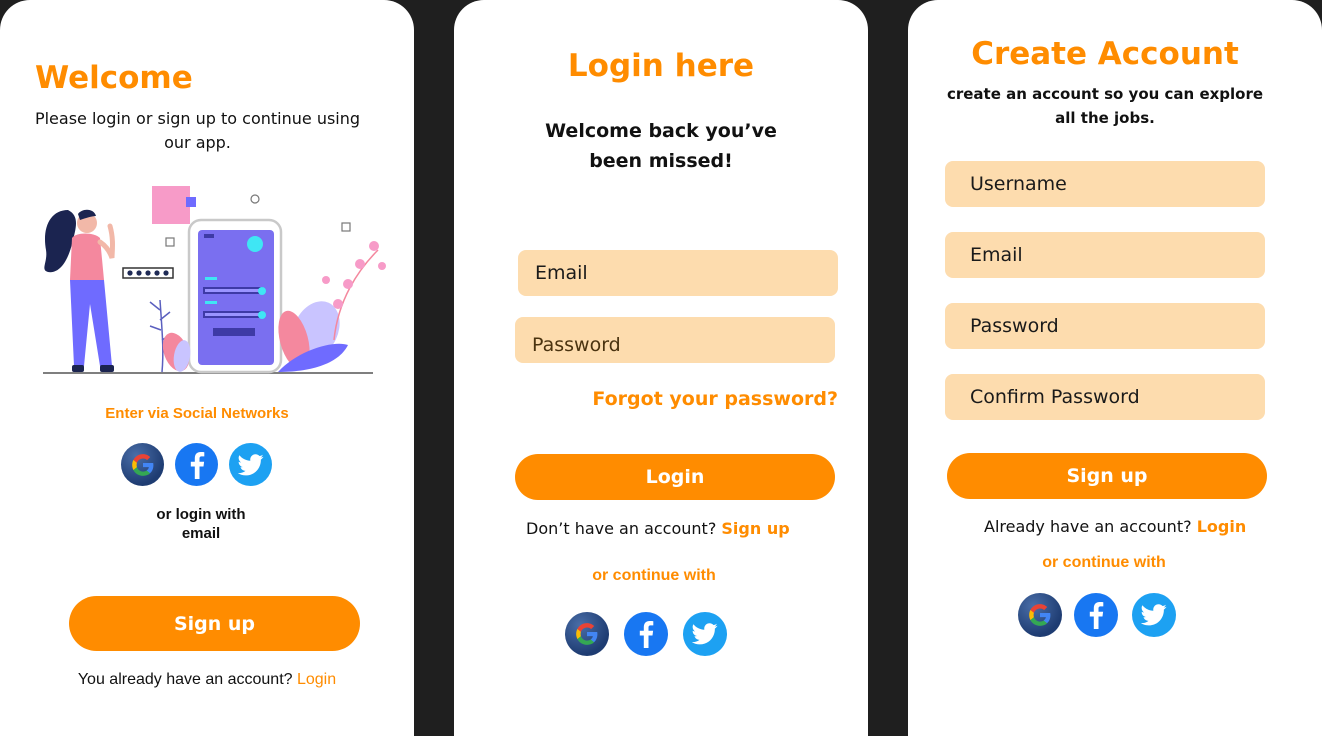  Describe the element at coordinates (661, 146) in the screenshot. I see `login-subtitle: Welcome back you’ve been missed!` at that location.